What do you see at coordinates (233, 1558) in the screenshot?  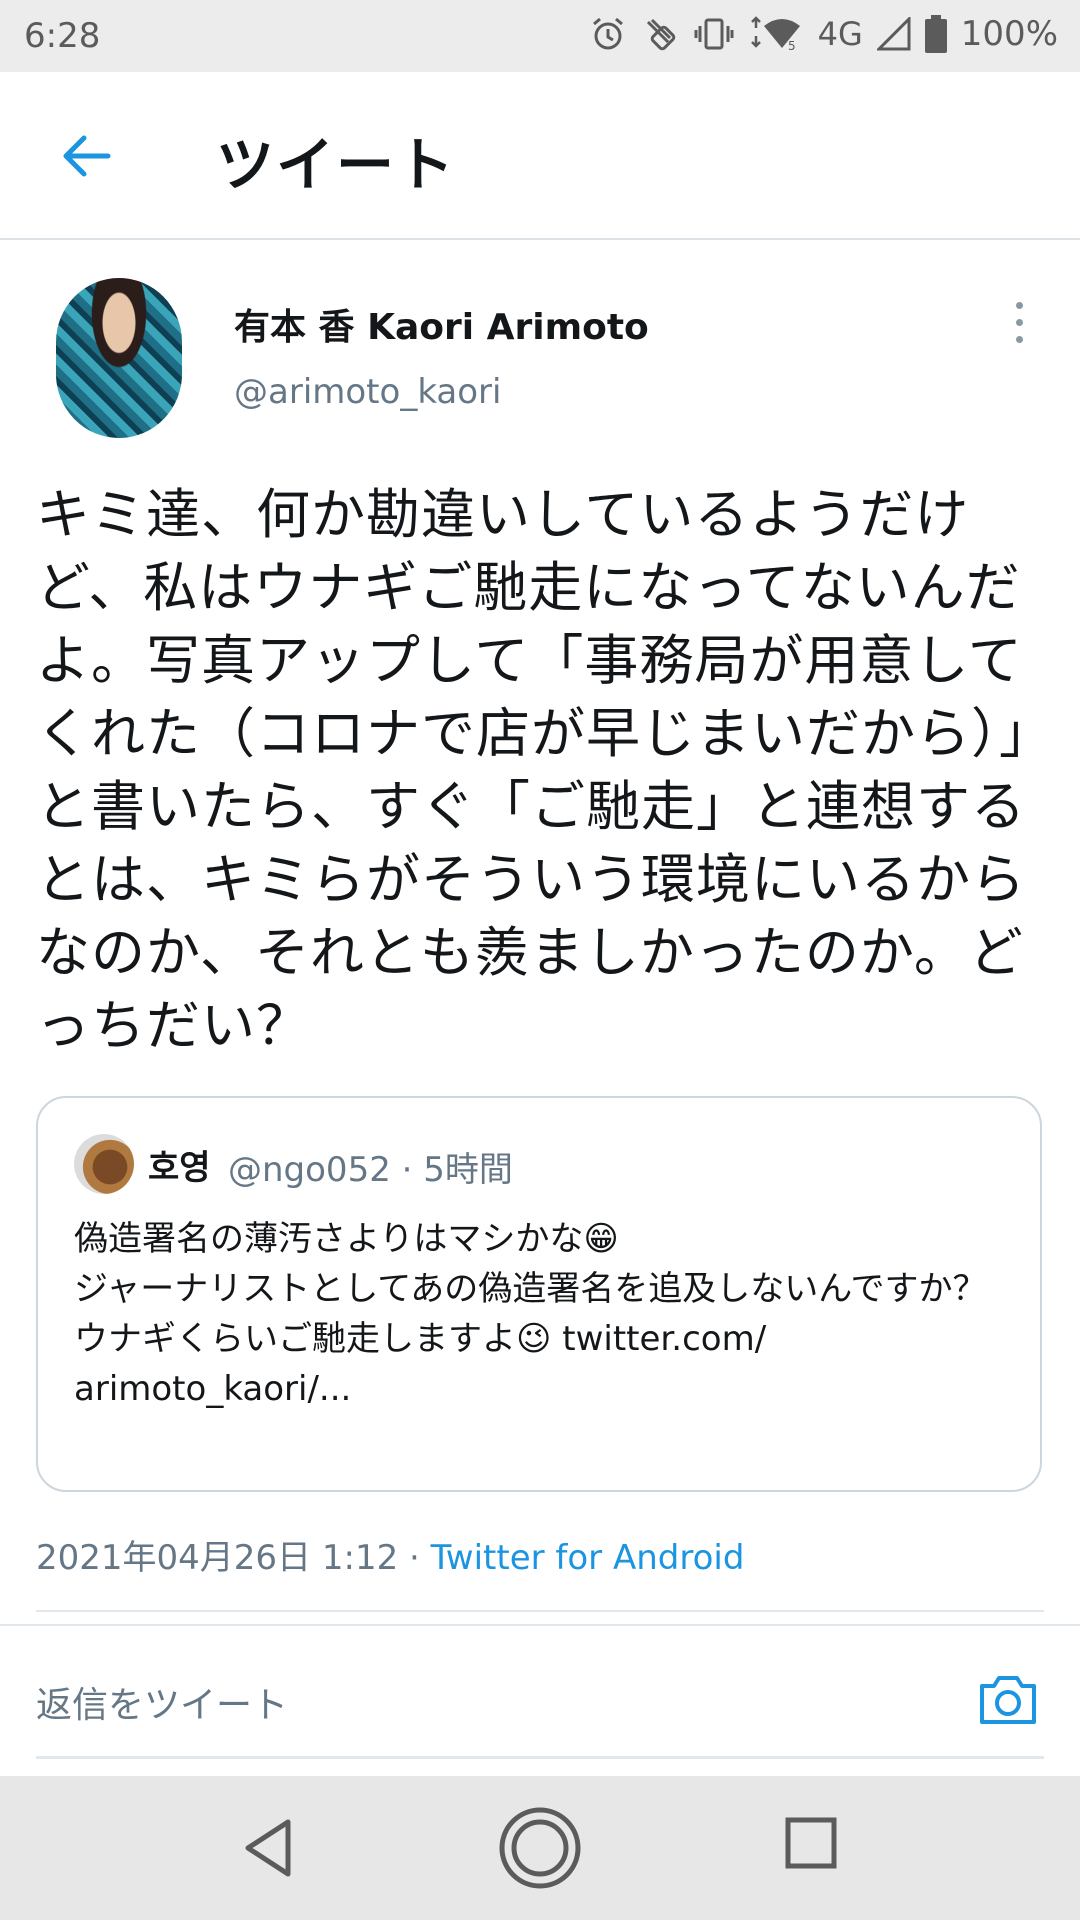 I see `tweet-date: 2021年04月26日 1:12 ·` at bounding box center [233, 1558].